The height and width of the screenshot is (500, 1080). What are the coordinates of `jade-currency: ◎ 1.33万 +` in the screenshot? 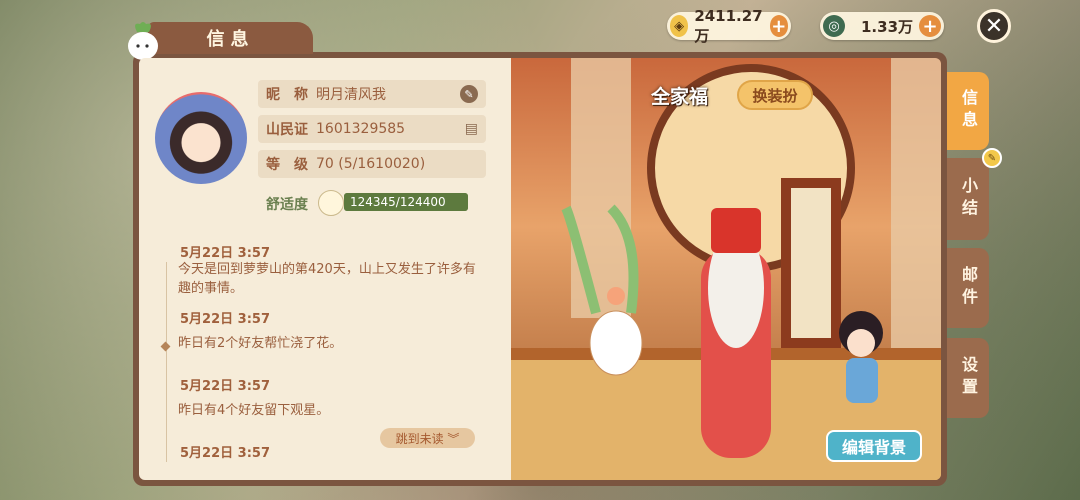 It's located at (882, 26).